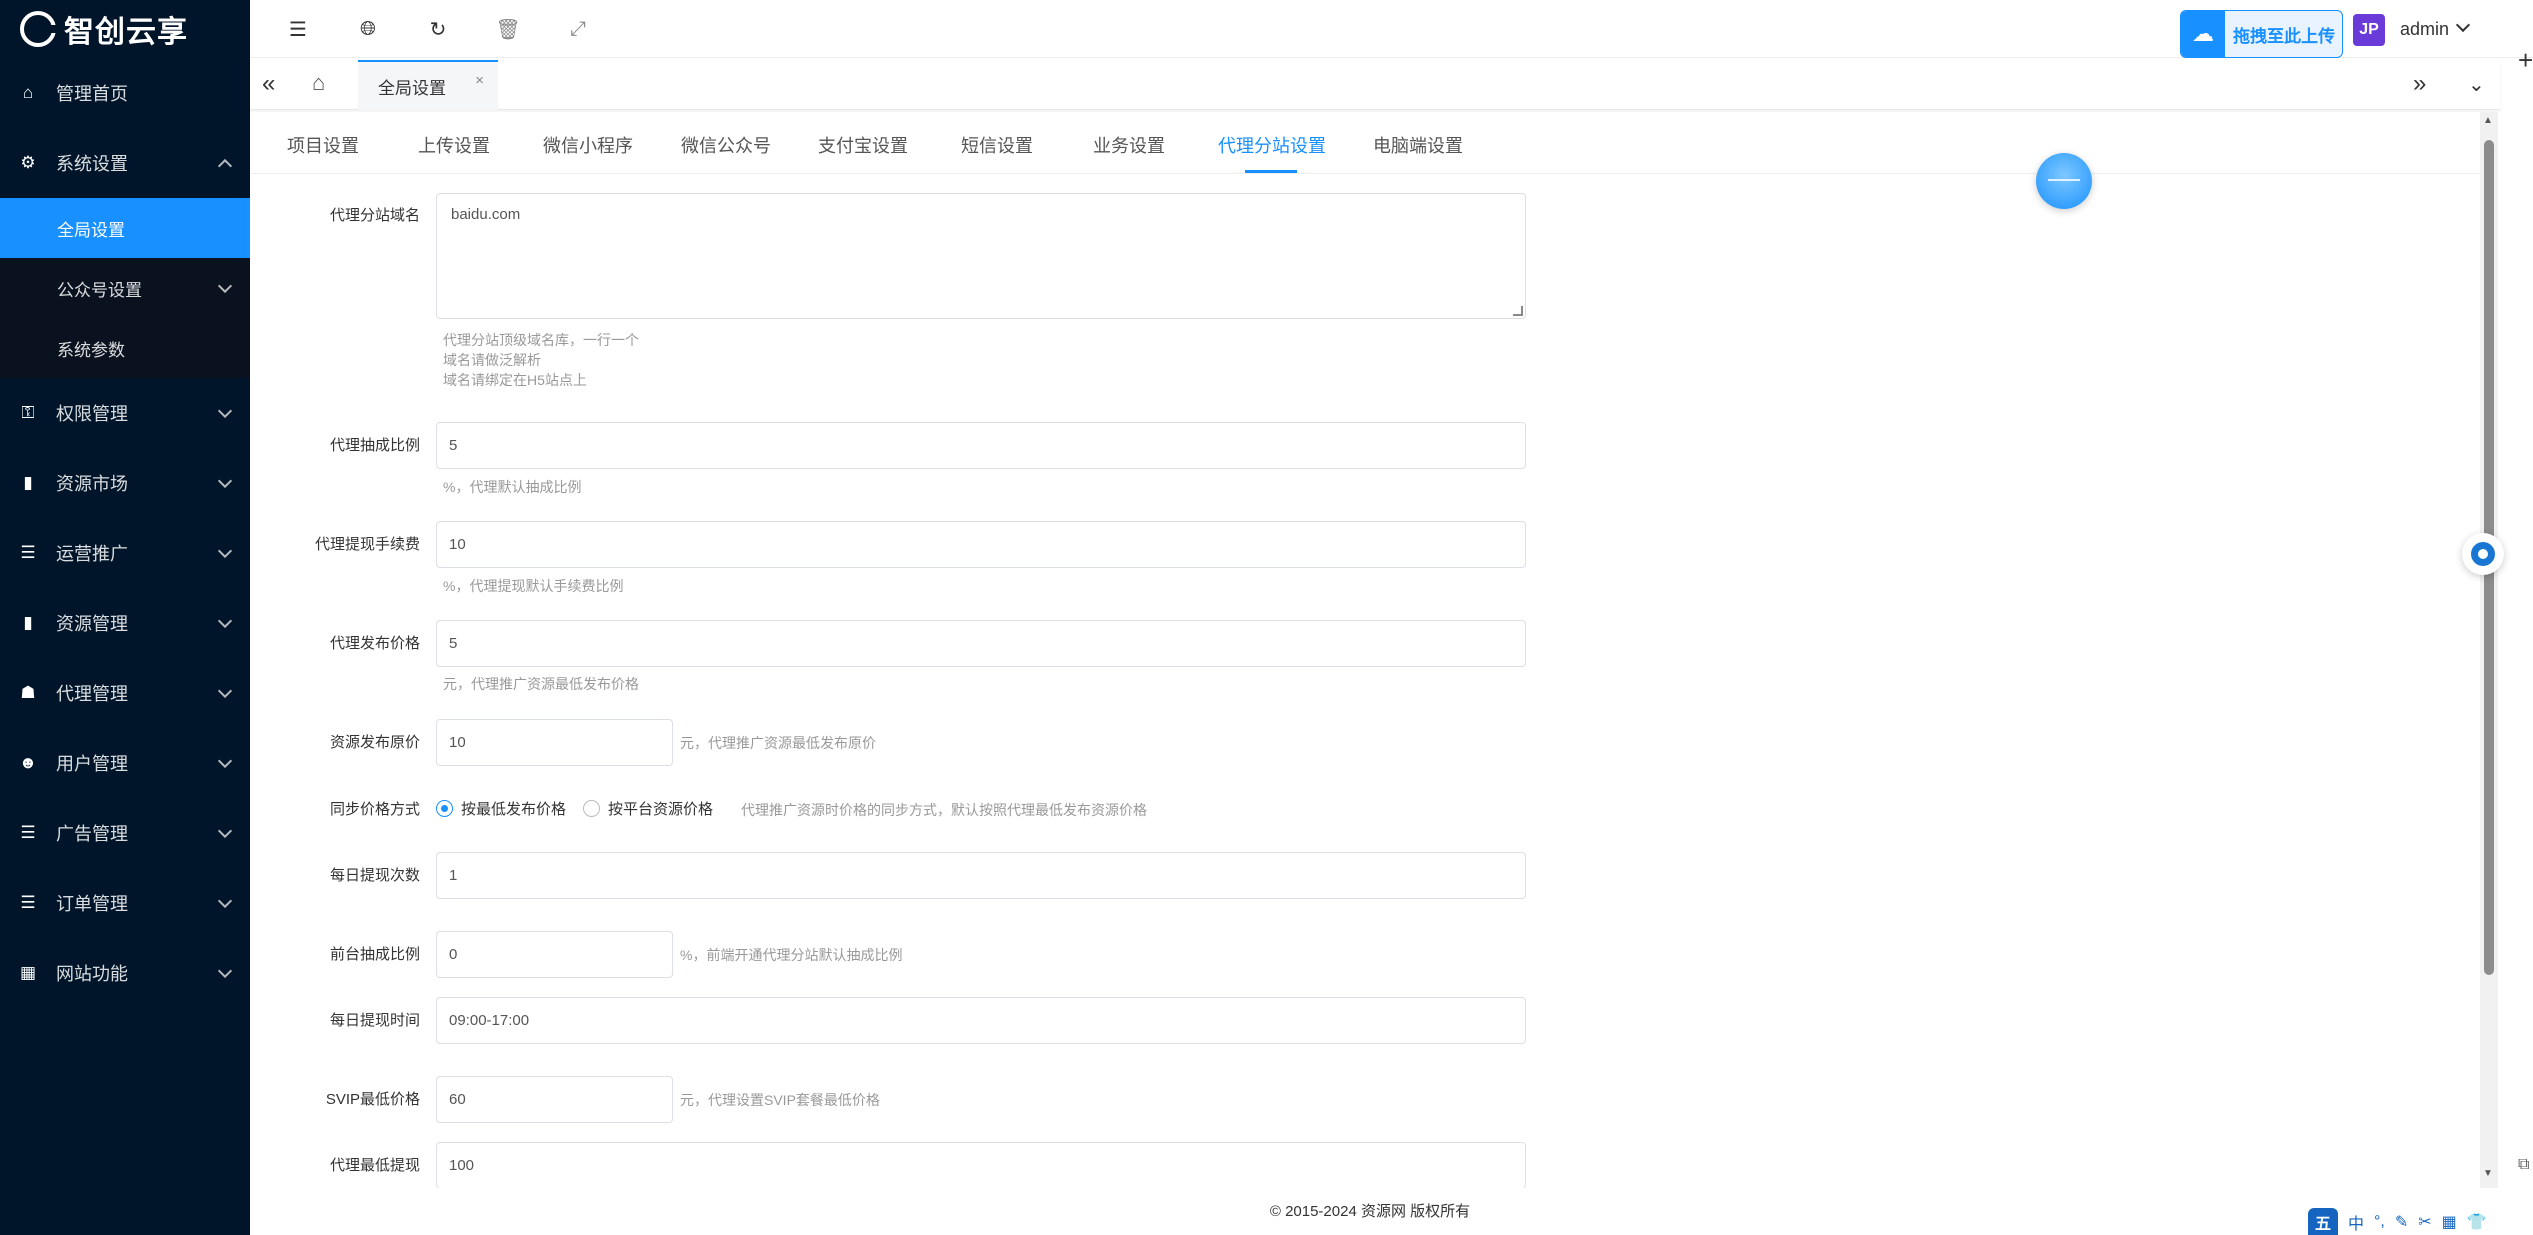  I want to click on sidebar-item-ad-management: ☰ 广告管理, so click(125, 833).